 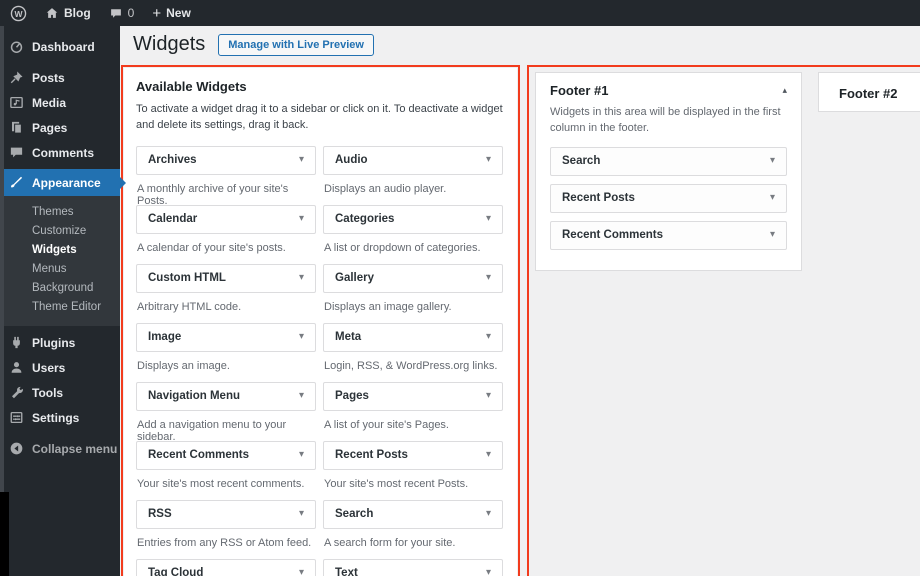 I want to click on widget-card: RSS ▾, so click(x=226, y=514).